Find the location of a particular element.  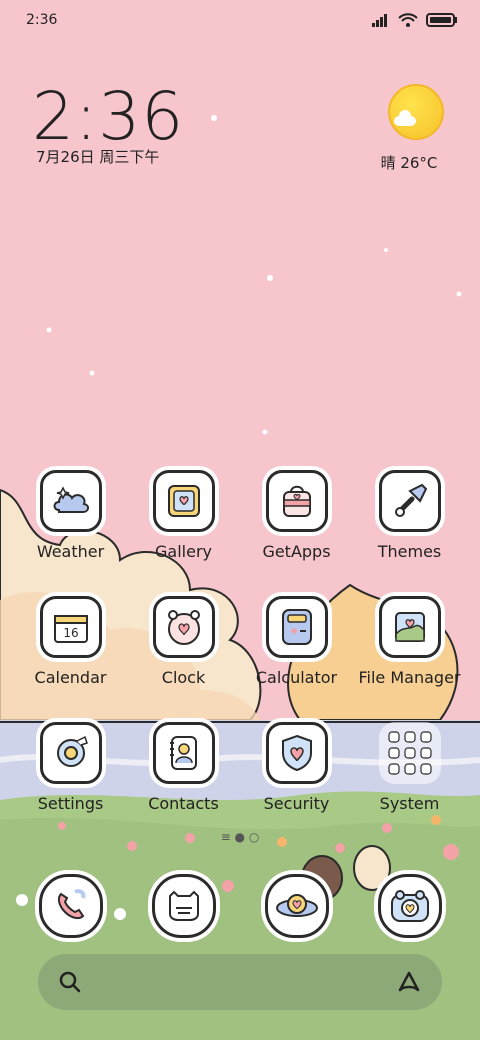

app-calculator: Calculator is located at coordinates (296, 651).